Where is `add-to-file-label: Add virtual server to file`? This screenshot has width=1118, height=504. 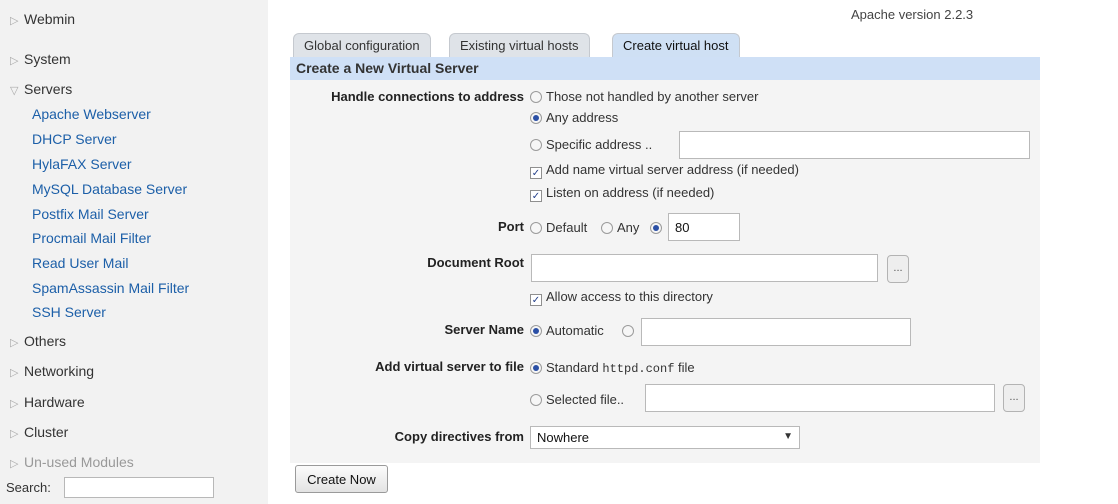 add-to-file-label: Add virtual server to file is located at coordinates (449, 366).